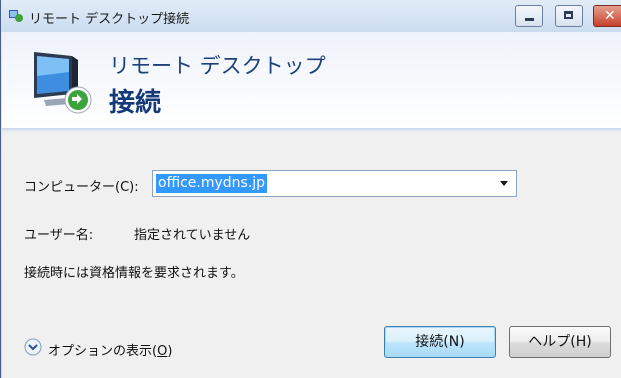 The image size is (621, 378). What do you see at coordinates (529, 19) in the screenshot?
I see `minimize-icon` at bounding box center [529, 19].